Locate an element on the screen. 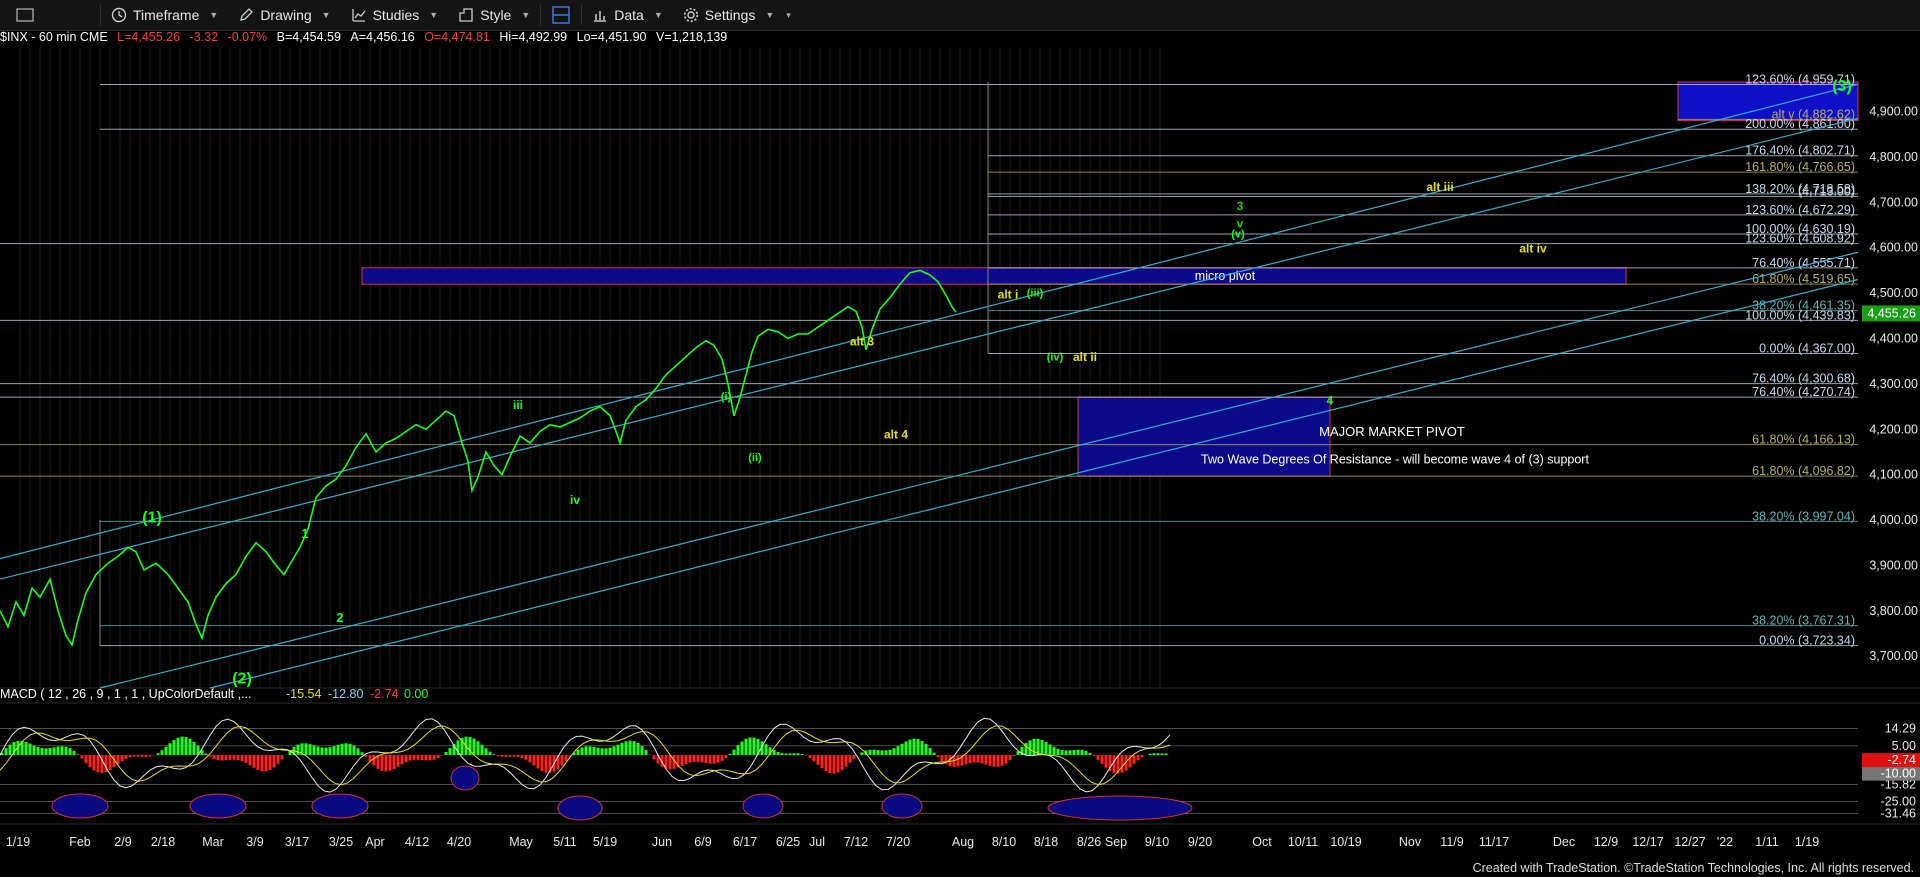 The image size is (1920, 877). time-tick-label: Jul is located at coordinates (817, 842).